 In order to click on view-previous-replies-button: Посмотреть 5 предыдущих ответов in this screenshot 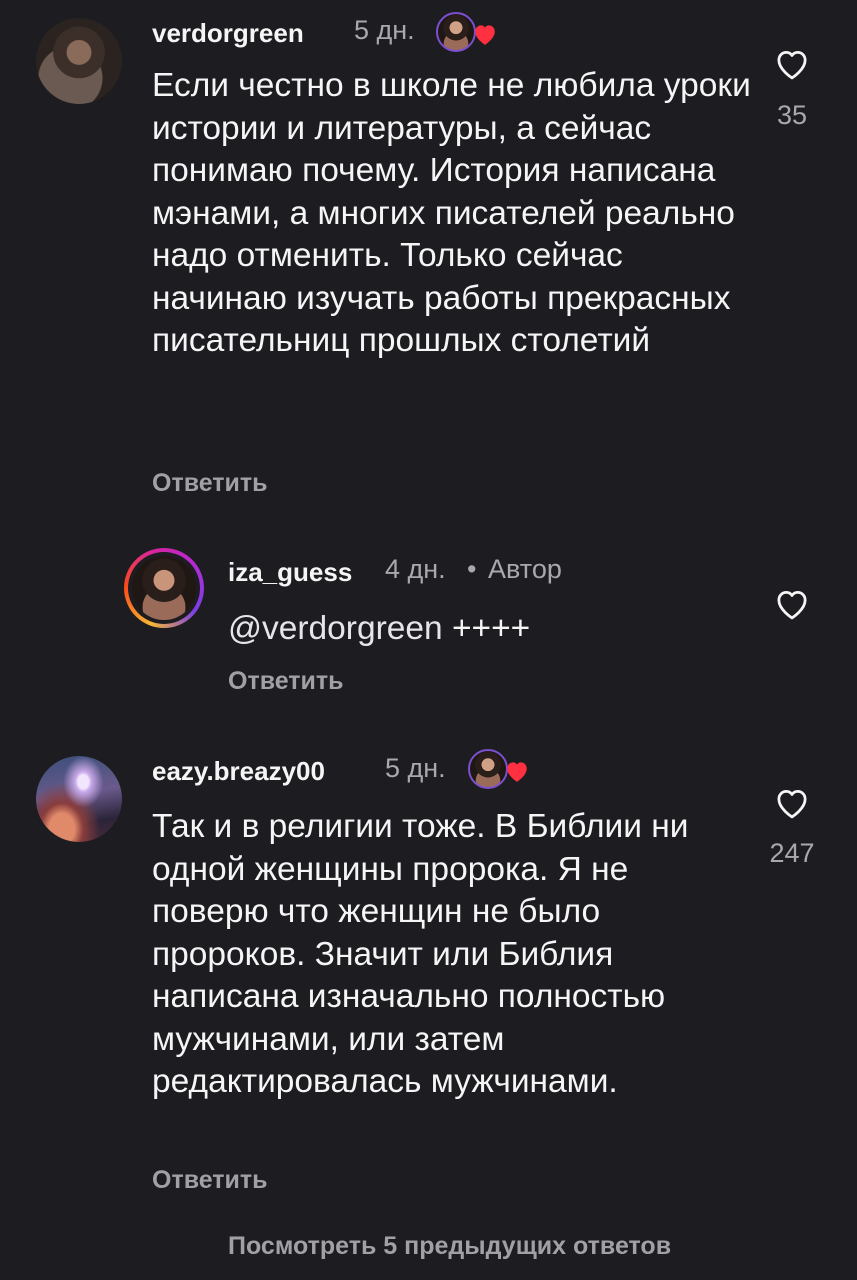, I will do `click(449, 1246)`.